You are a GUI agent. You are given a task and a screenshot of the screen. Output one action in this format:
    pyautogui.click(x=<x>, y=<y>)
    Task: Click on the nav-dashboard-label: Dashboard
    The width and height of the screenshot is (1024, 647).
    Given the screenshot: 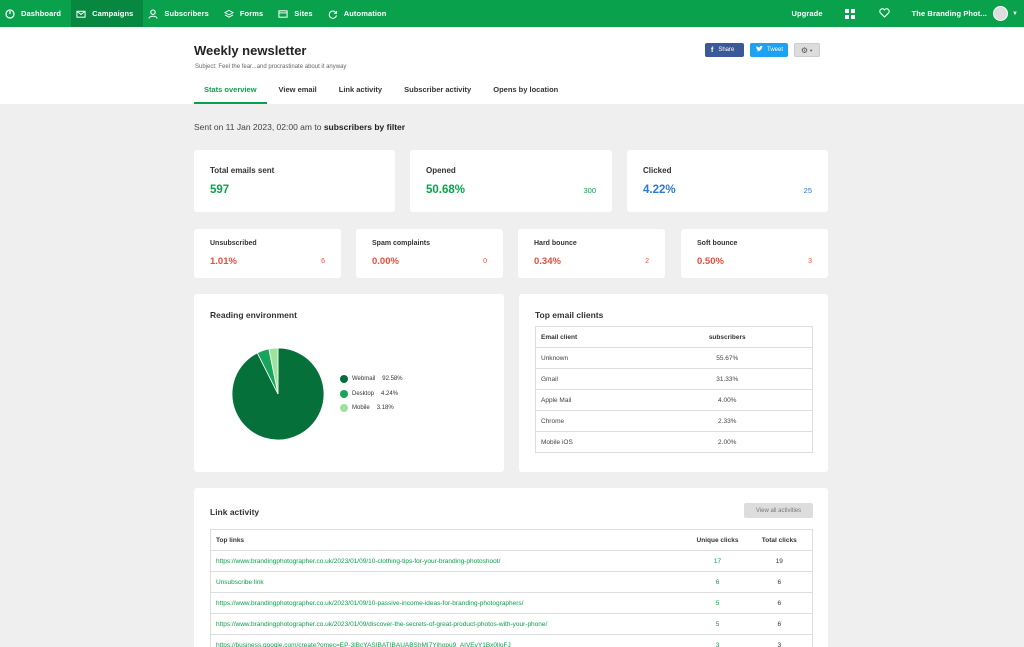 What is the action you would take?
    pyautogui.click(x=41, y=13)
    